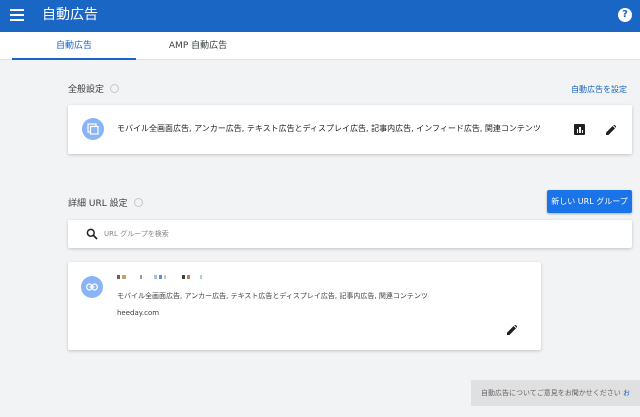  What do you see at coordinates (626, 393) in the screenshot?
I see `feedback-link: お` at bounding box center [626, 393].